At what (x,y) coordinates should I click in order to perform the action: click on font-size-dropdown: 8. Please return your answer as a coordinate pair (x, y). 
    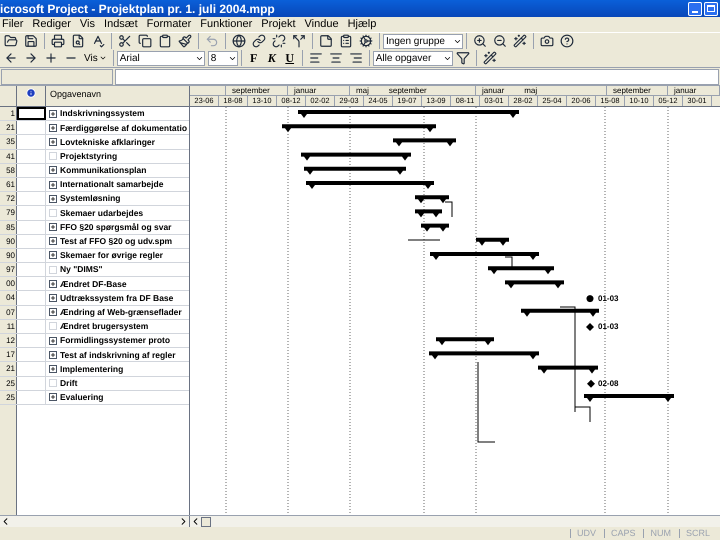
    Looking at the image, I should click on (223, 58).